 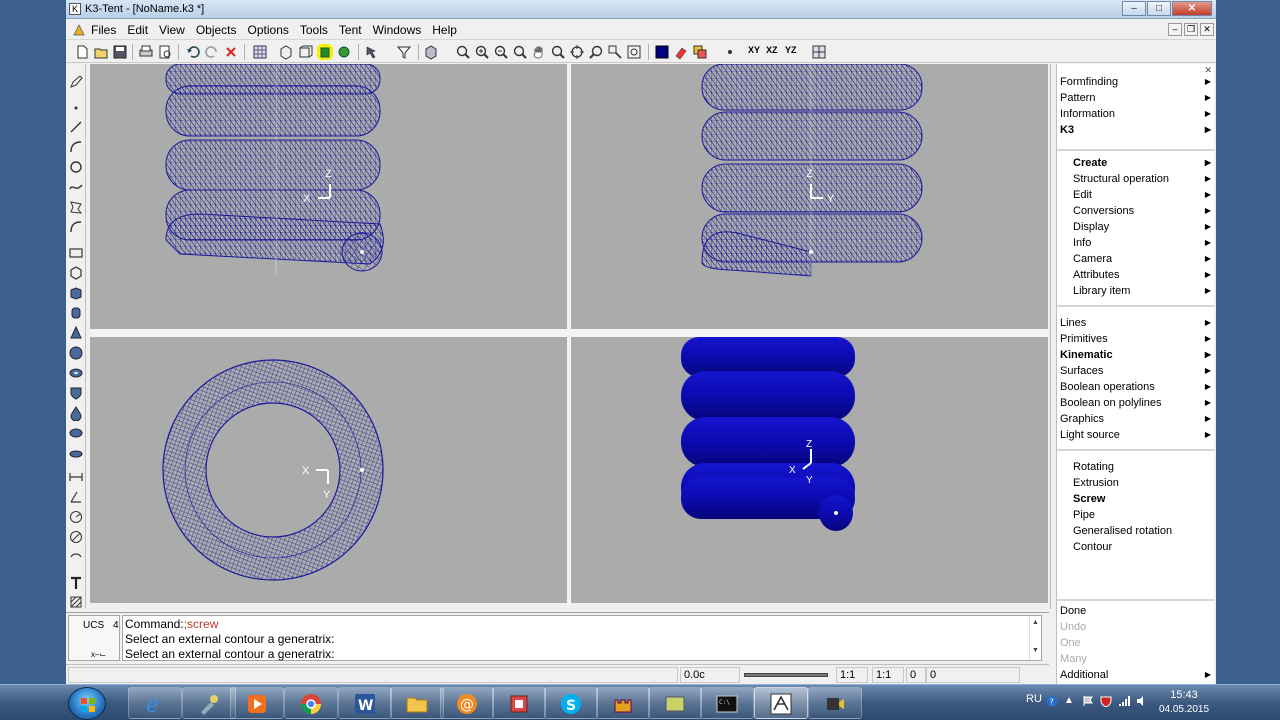 What do you see at coordinates (209, 703) in the screenshot?
I see `taskbar-tool` at bounding box center [209, 703].